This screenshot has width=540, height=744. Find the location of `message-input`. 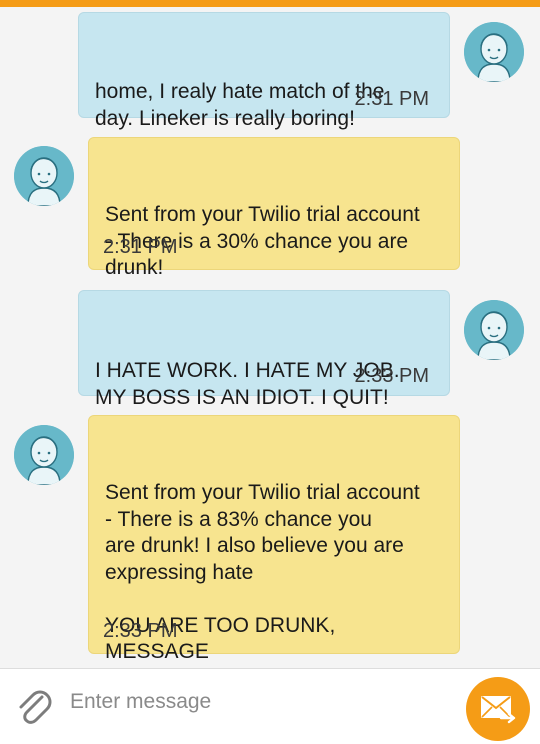

message-input is located at coordinates (260, 702).